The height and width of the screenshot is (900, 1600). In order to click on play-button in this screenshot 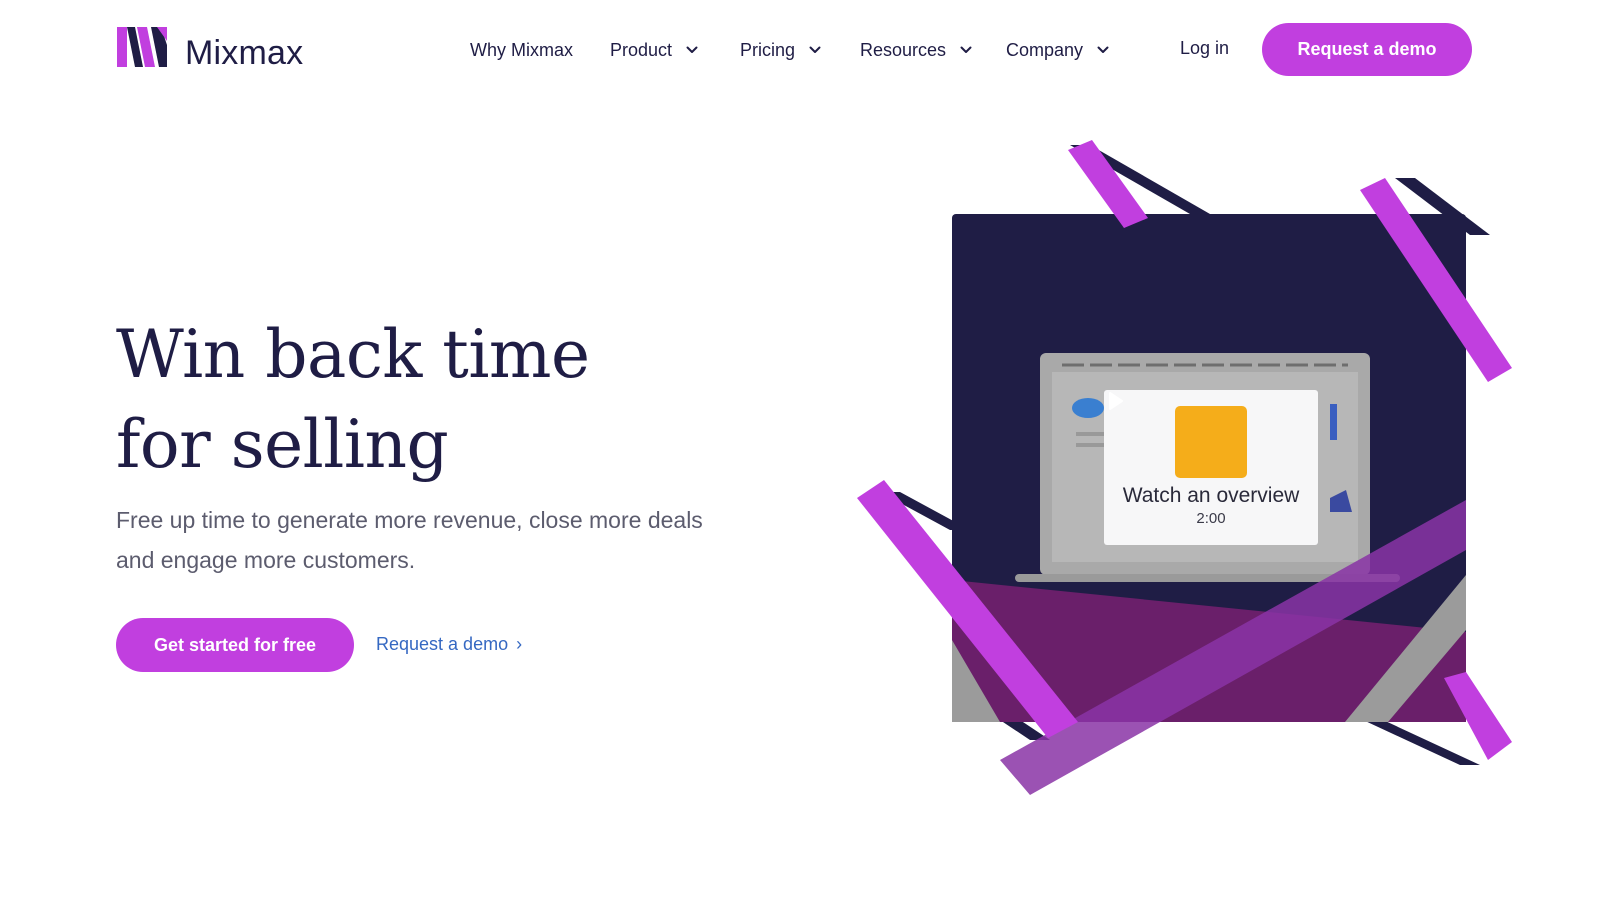, I will do `click(1178, 435)`.